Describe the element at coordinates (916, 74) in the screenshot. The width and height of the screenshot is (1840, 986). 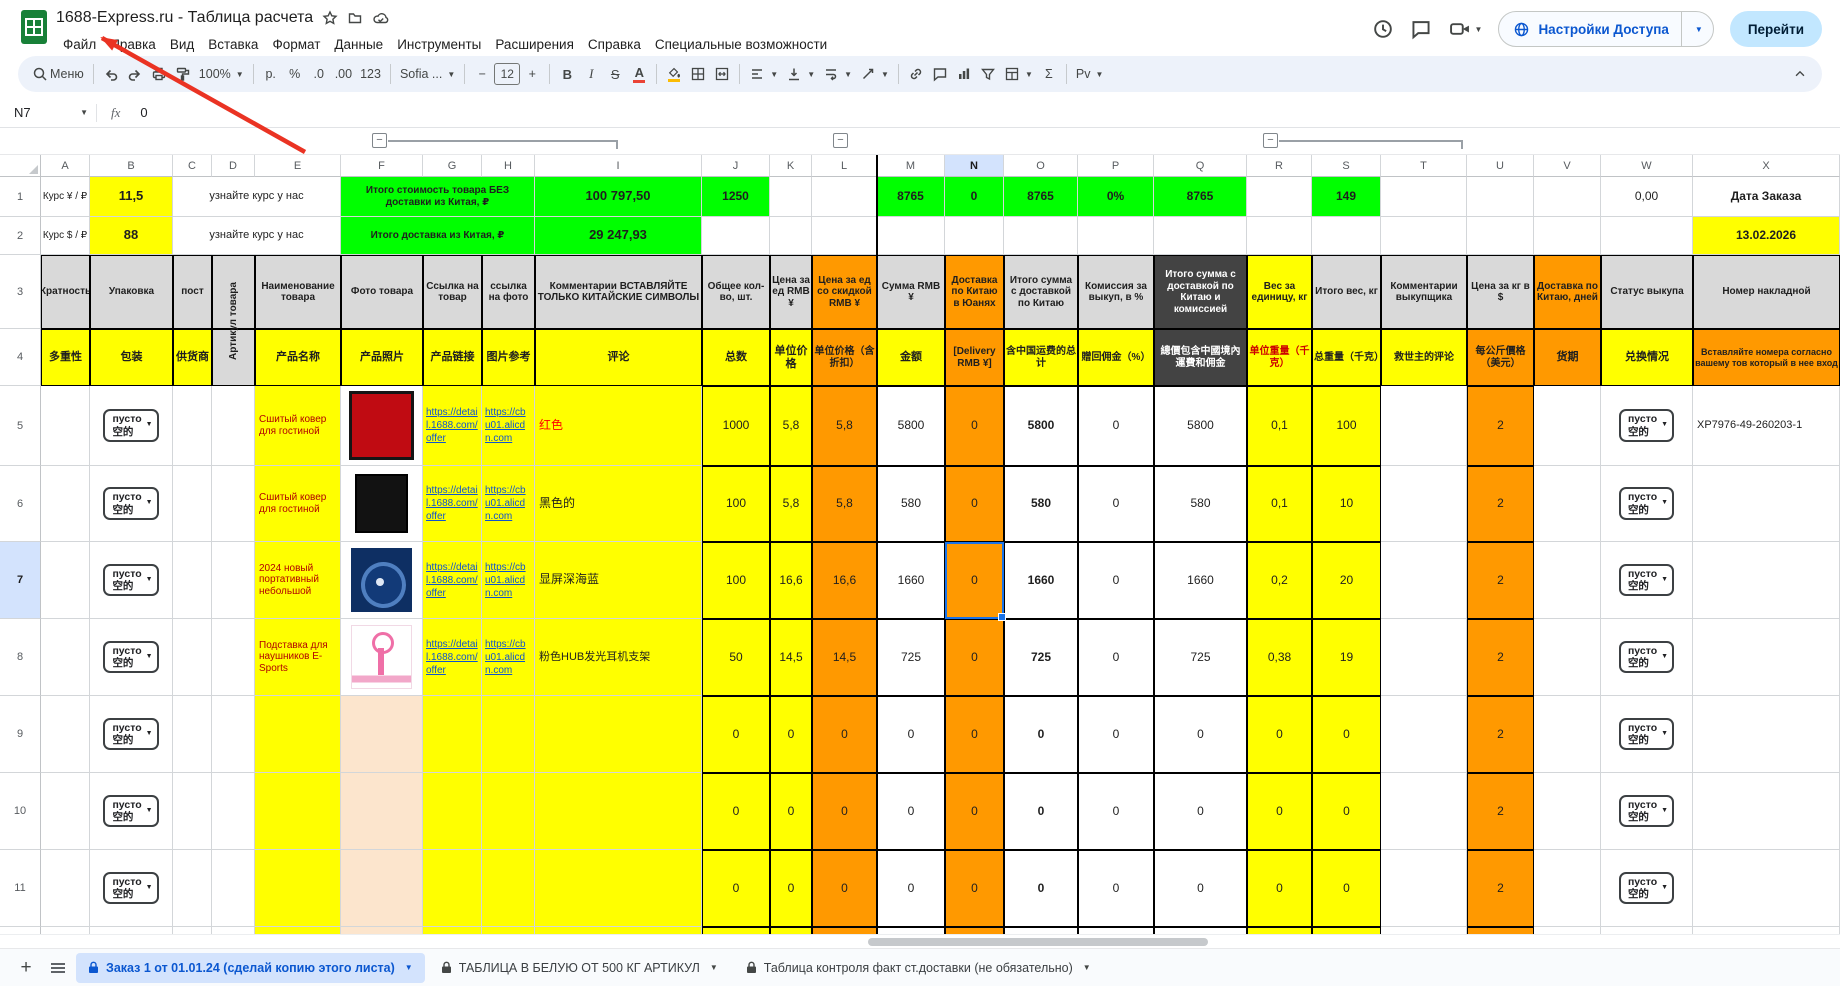
I see `insert-link-button` at that location.